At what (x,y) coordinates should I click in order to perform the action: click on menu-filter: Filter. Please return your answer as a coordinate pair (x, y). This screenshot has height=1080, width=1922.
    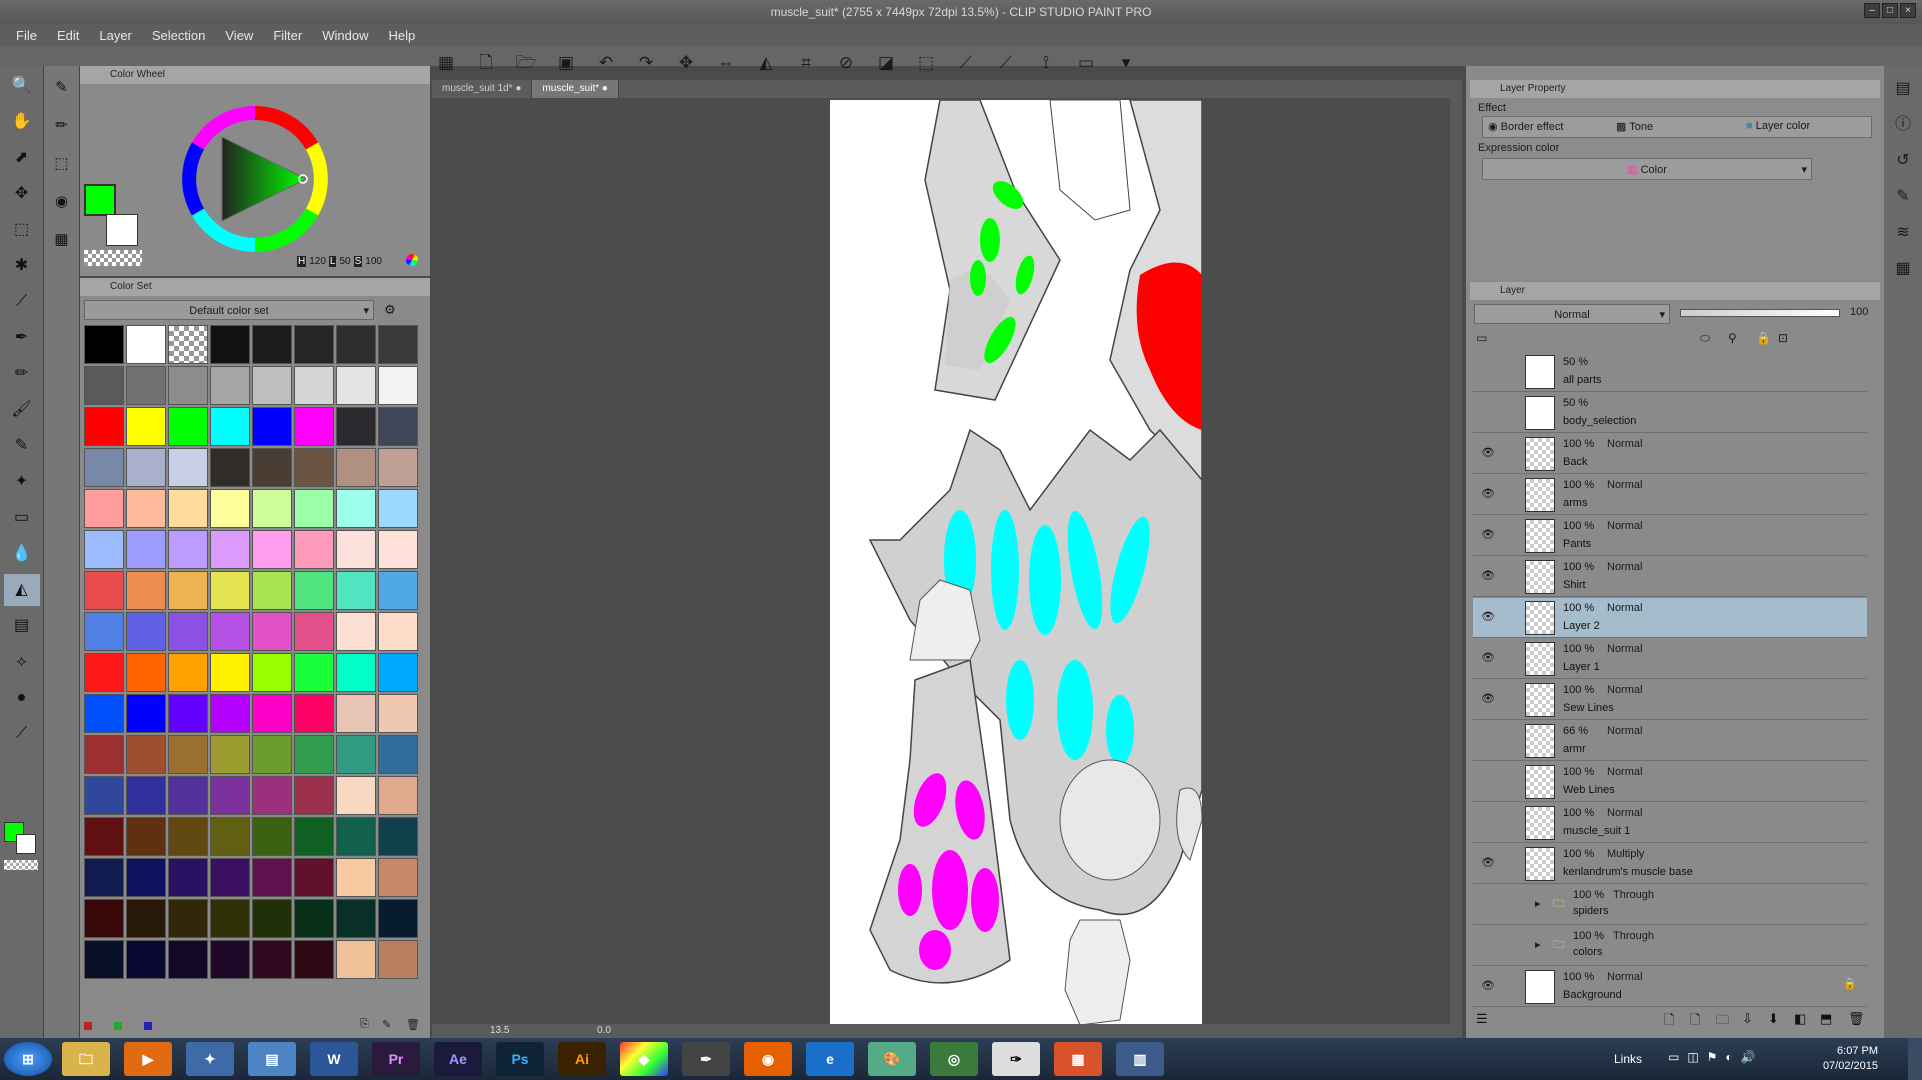
    Looking at the image, I should click on (287, 35).